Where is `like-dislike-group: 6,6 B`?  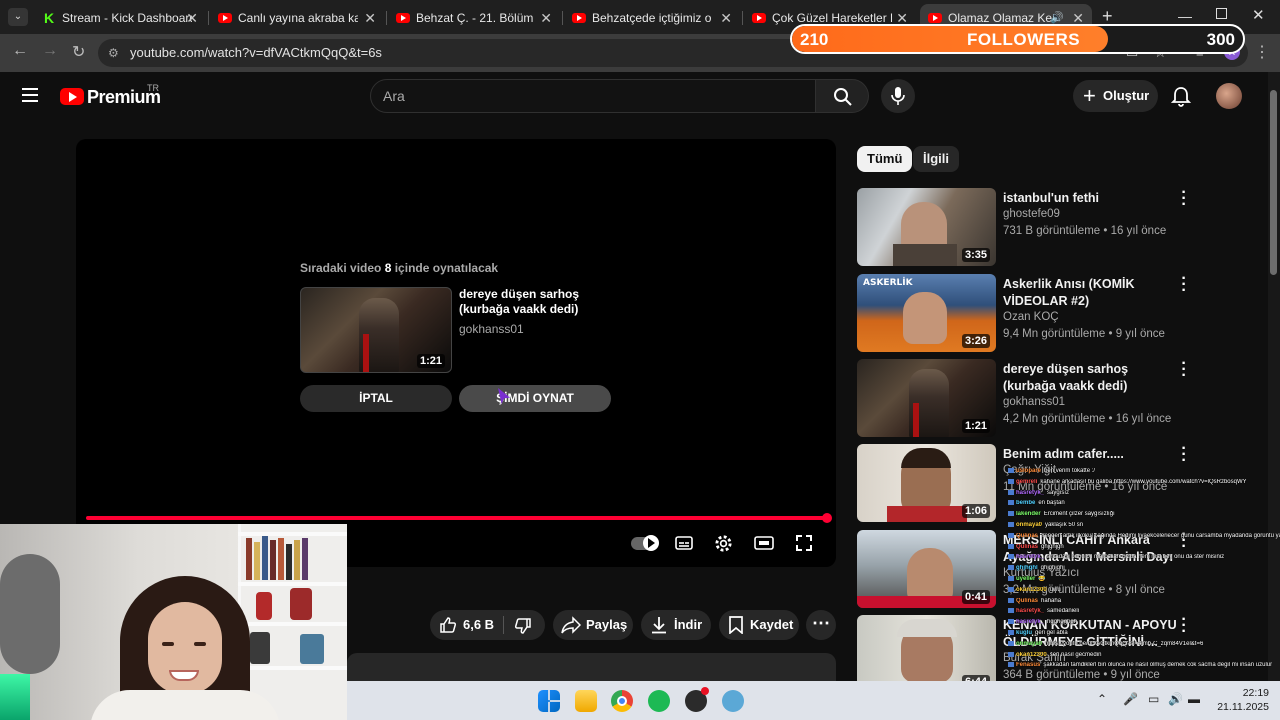
like-dislike-group: 6,6 B is located at coordinates (487, 625).